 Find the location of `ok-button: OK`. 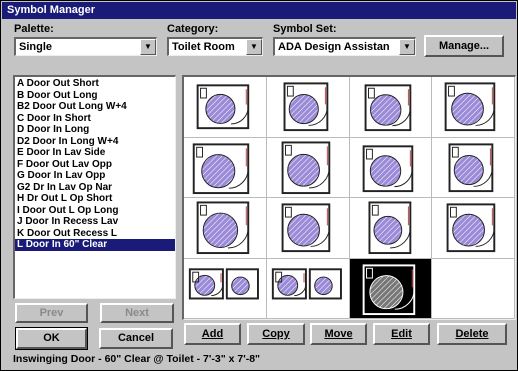

ok-button: OK is located at coordinates (51, 338).